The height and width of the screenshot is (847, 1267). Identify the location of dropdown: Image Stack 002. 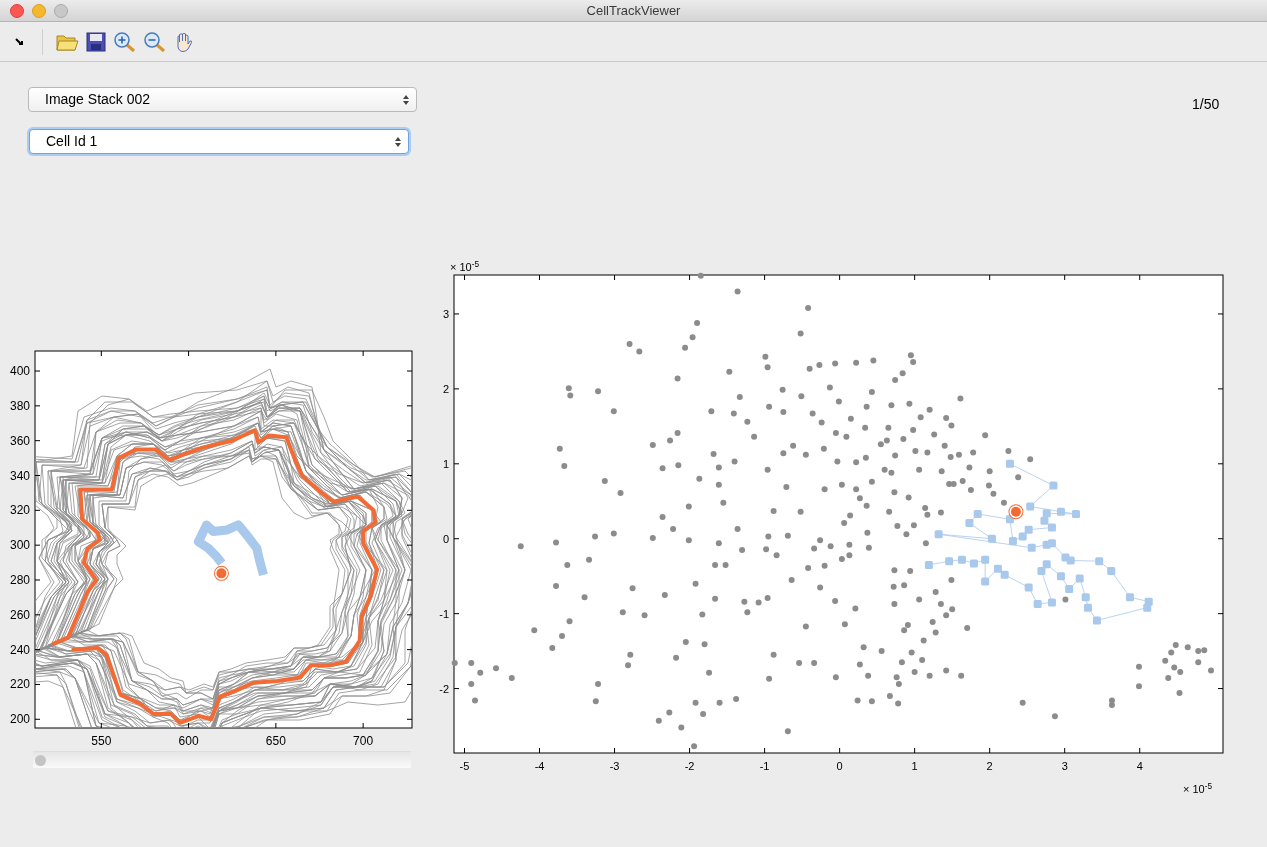
(222, 99).